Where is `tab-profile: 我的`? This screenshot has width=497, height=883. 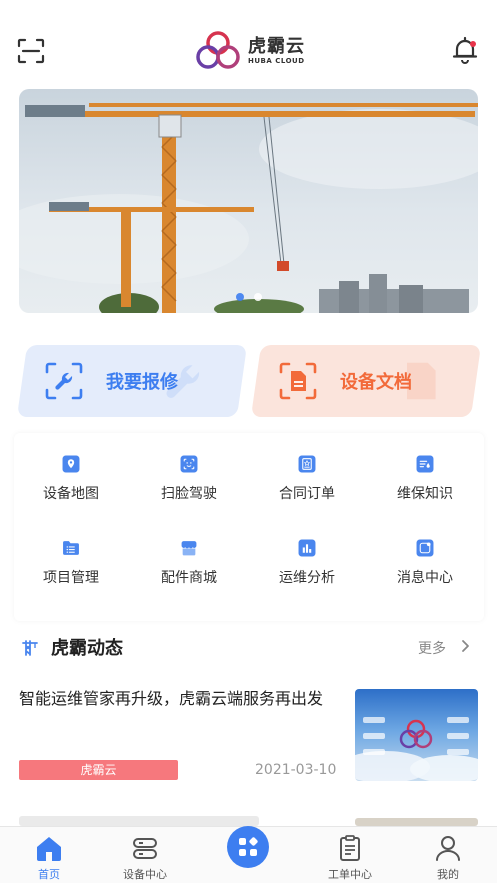 tab-profile: 我的 is located at coordinates (448, 855).